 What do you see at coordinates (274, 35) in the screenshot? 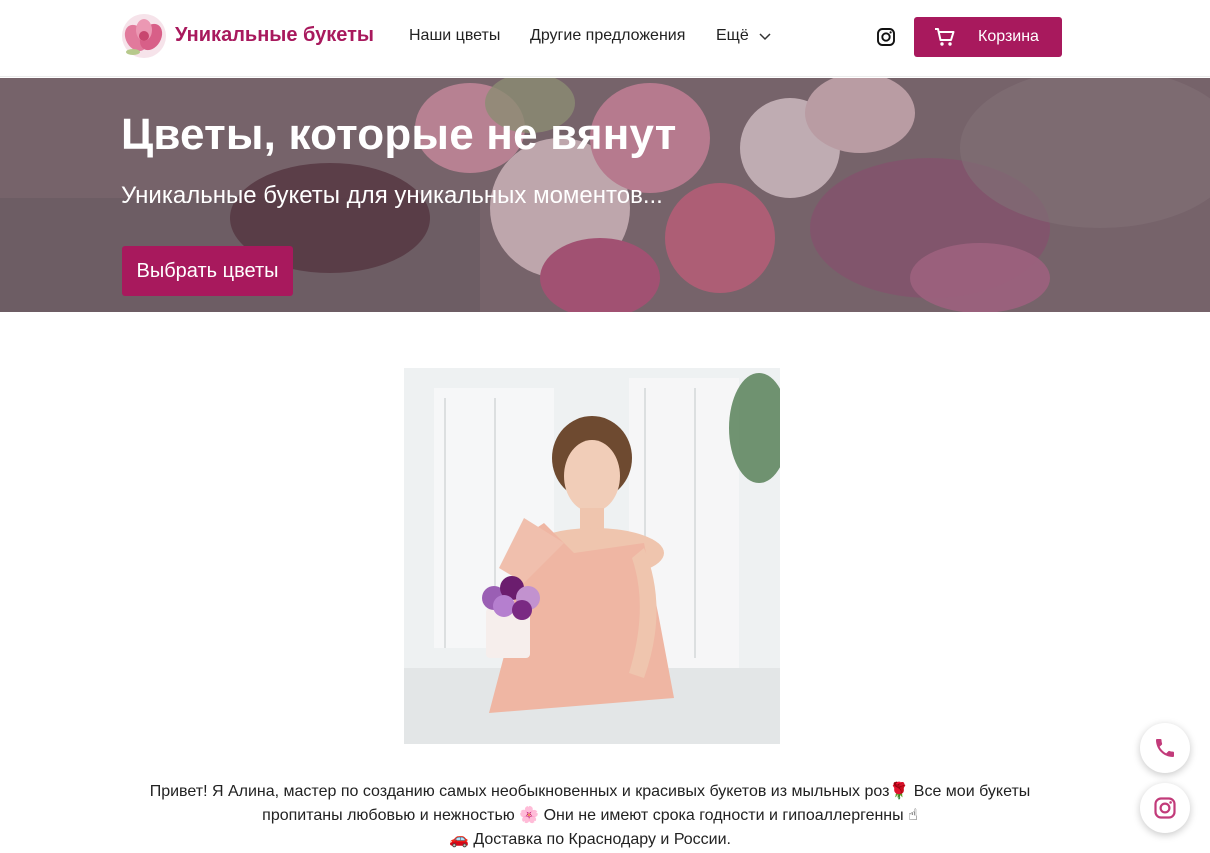
I see `brand-name: Уникальные букеты` at bounding box center [274, 35].